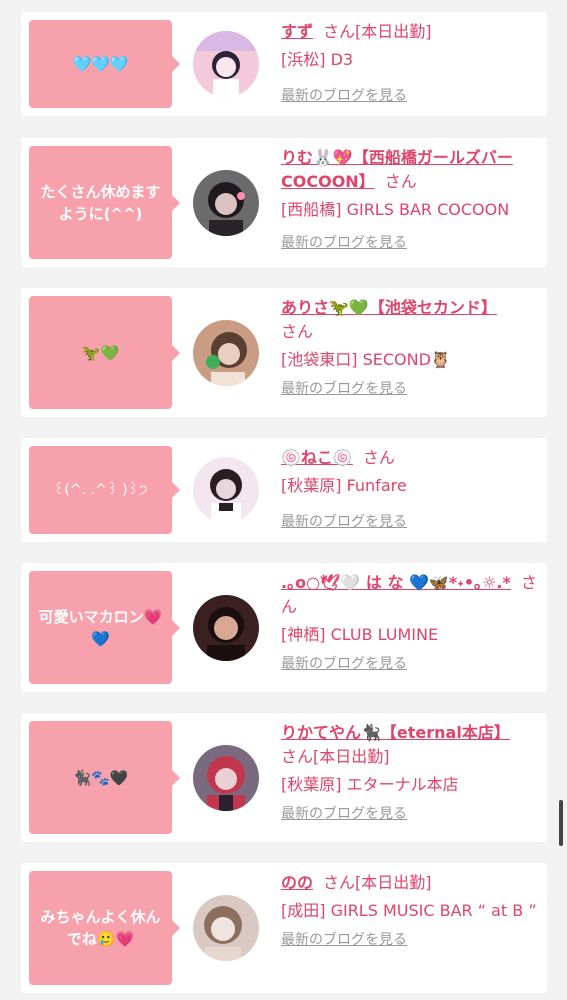 This screenshot has width=567, height=1000. Describe the element at coordinates (104, 202) in the screenshot. I see `message-bubble: たくさん休めますように(^^)` at that location.